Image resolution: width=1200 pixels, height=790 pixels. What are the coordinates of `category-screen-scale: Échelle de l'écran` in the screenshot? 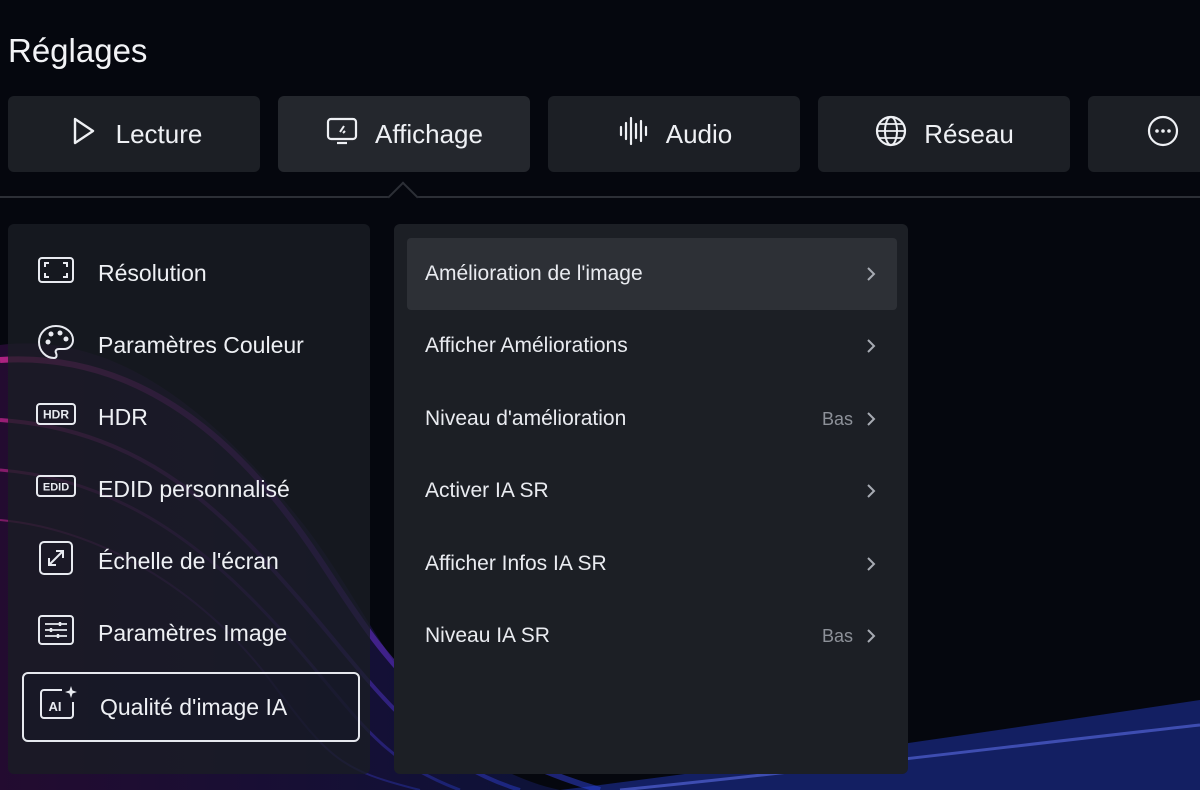 It's located at (191, 561).